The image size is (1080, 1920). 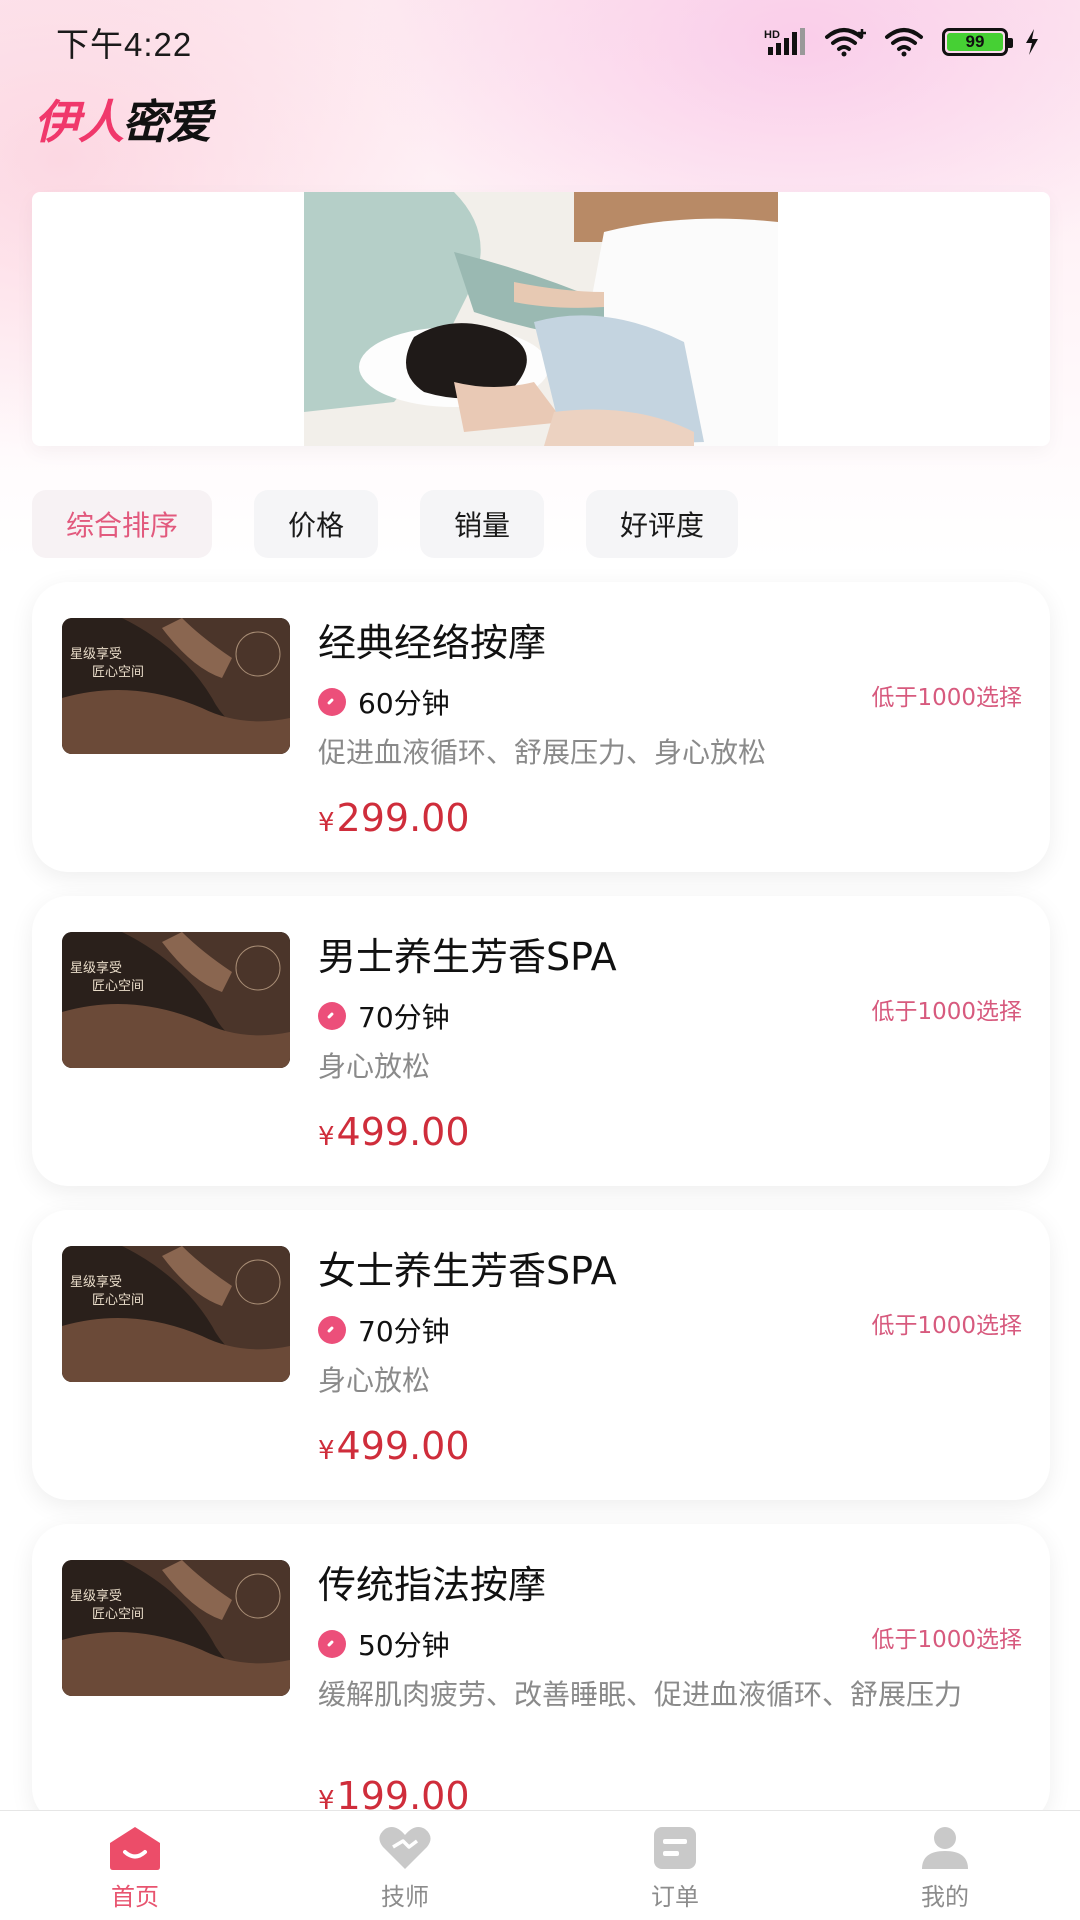 What do you see at coordinates (432, 643) in the screenshot?
I see `service-title: 经典经络按摩` at bounding box center [432, 643].